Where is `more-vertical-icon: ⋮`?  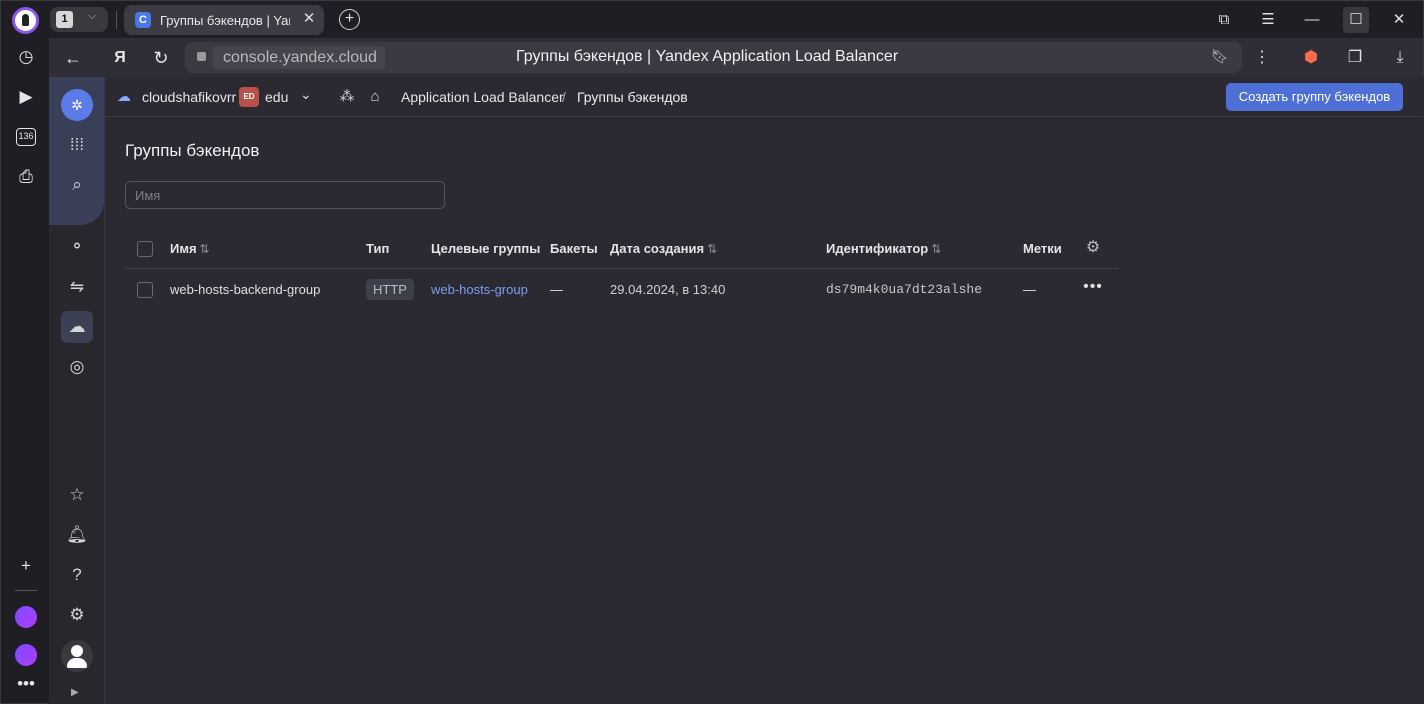
more-vertical-icon: ⋮ is located at coordinates (1262, 58).